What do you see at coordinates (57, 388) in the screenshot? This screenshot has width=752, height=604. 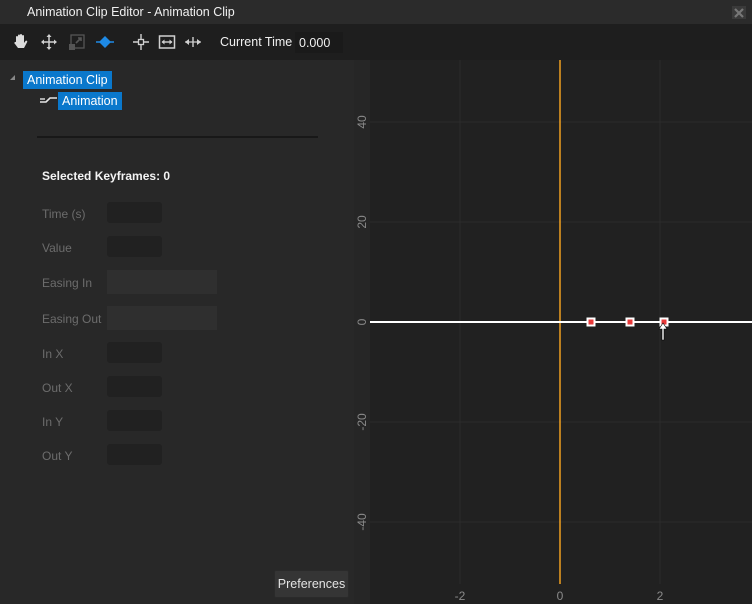 I see `out-x-label: Out X` at bounding box center [57, 388].